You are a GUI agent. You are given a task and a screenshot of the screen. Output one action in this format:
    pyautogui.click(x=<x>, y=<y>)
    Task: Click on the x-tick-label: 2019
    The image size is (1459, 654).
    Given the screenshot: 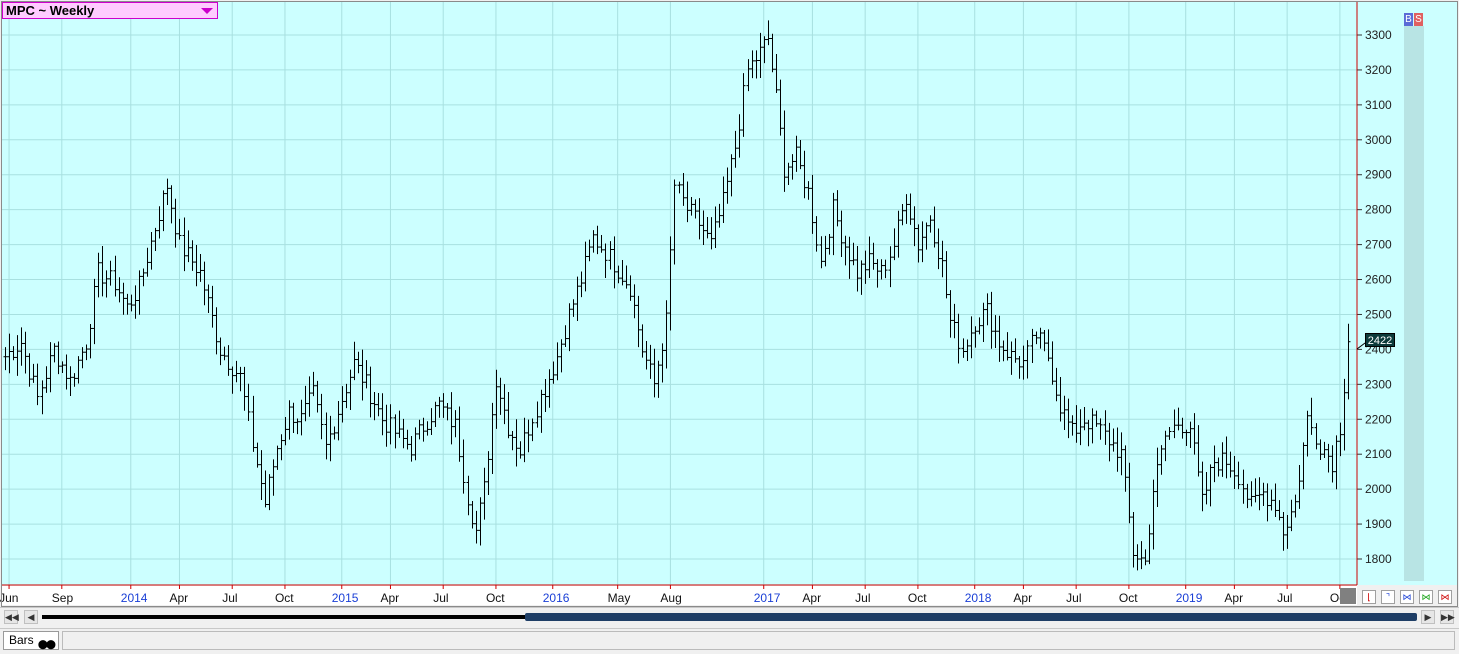 What is the action you would take?
    pyautogui.click(x=1189, y=598)
    